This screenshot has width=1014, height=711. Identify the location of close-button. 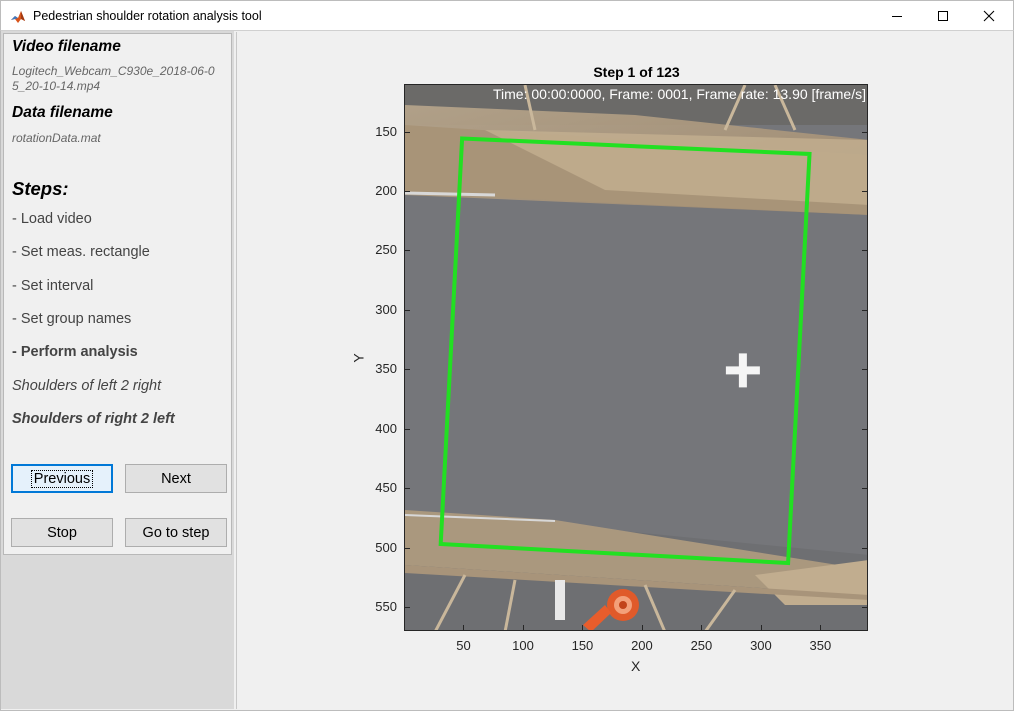
(989, 16).